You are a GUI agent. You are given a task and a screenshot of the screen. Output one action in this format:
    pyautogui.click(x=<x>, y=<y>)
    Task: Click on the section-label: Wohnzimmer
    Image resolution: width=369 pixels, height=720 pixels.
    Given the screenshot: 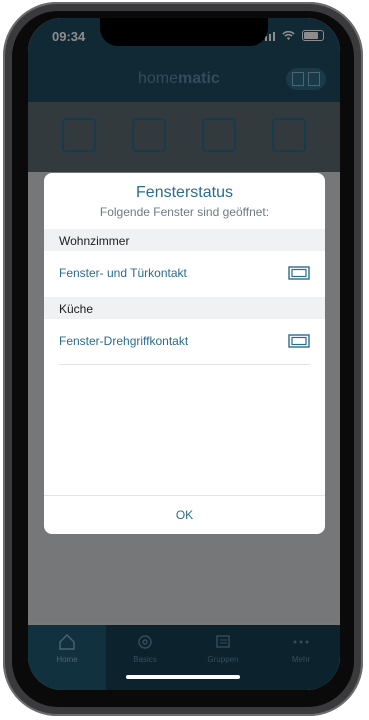 What is the action you would take?
    pyautogui.click(x=94, y=241)
    